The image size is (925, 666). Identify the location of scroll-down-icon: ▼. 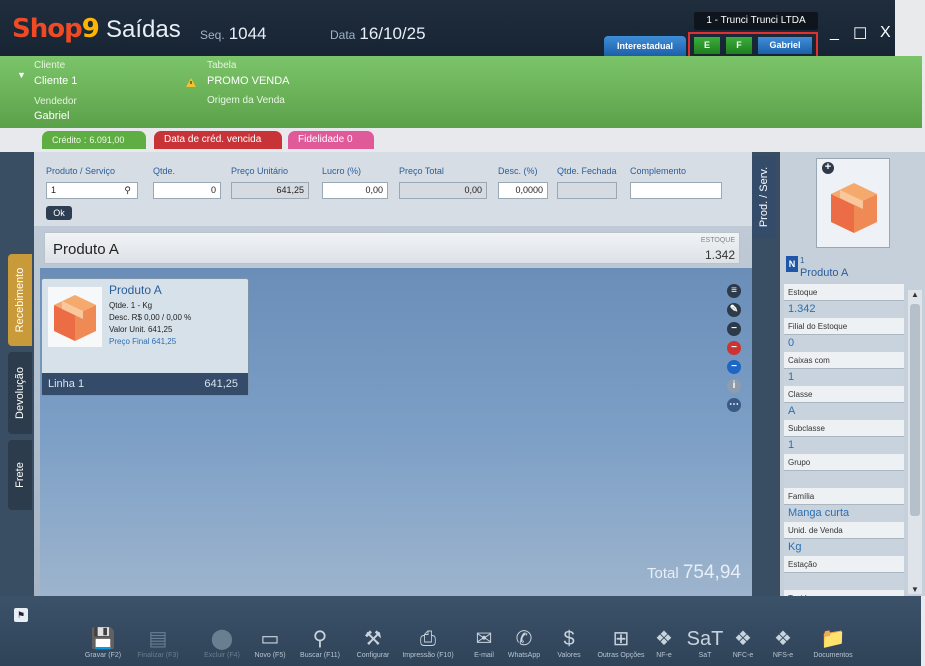
(915, 589).